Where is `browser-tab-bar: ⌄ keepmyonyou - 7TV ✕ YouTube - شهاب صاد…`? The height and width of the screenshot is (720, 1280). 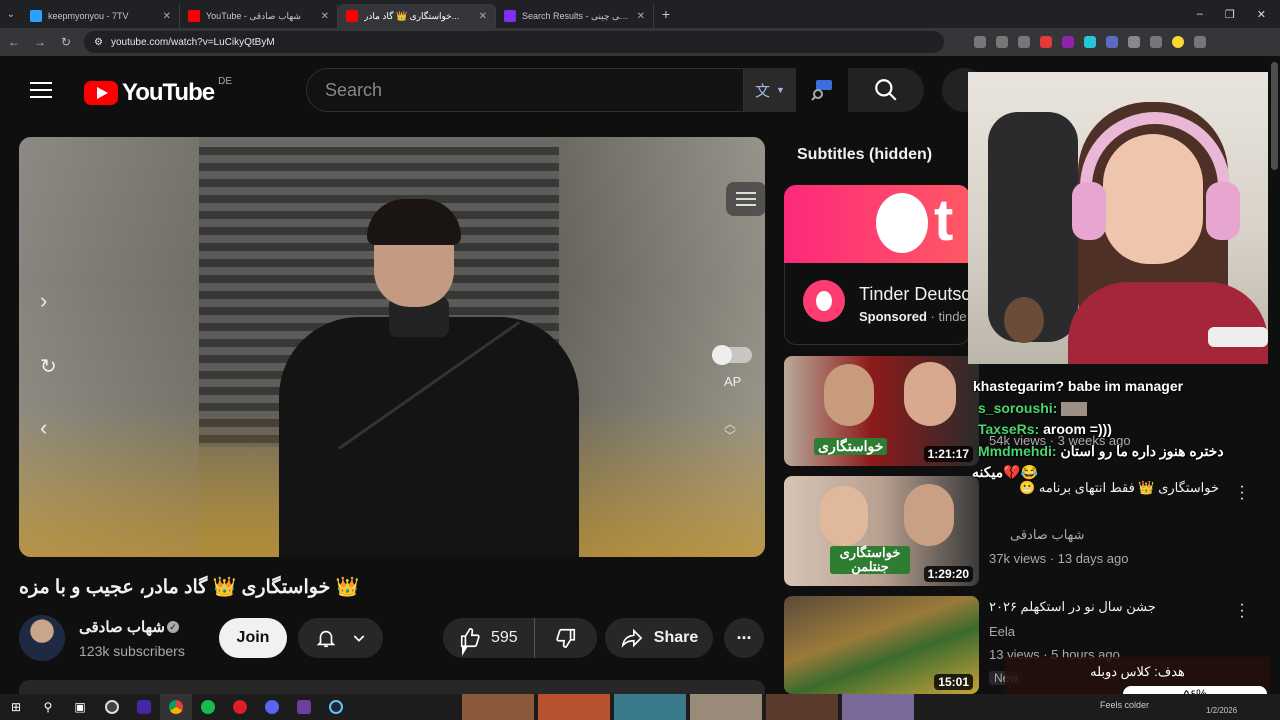 browser-tab-bar: ⌄ keepmyonyou - 7TV ✕ YouTube - شهاب صاد… is located at coordinates (640, 14).